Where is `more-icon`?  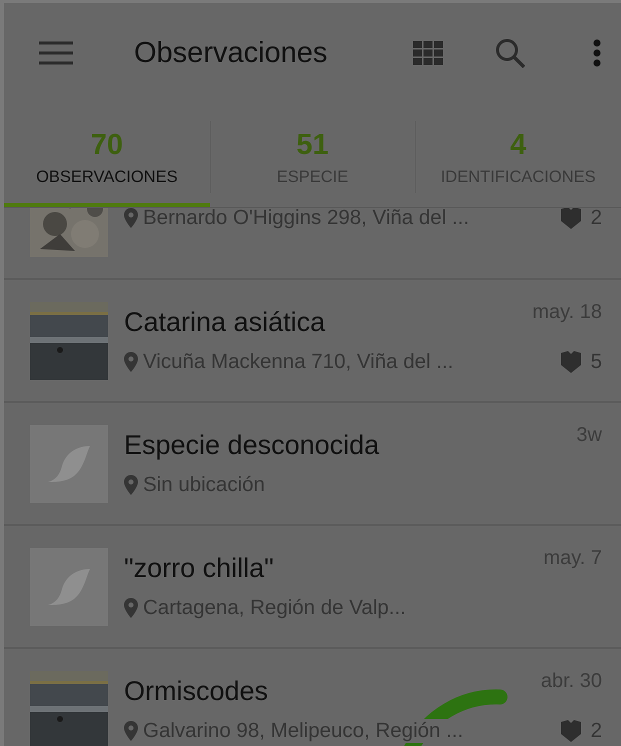
more-icon is located at coordinates (597, 53).